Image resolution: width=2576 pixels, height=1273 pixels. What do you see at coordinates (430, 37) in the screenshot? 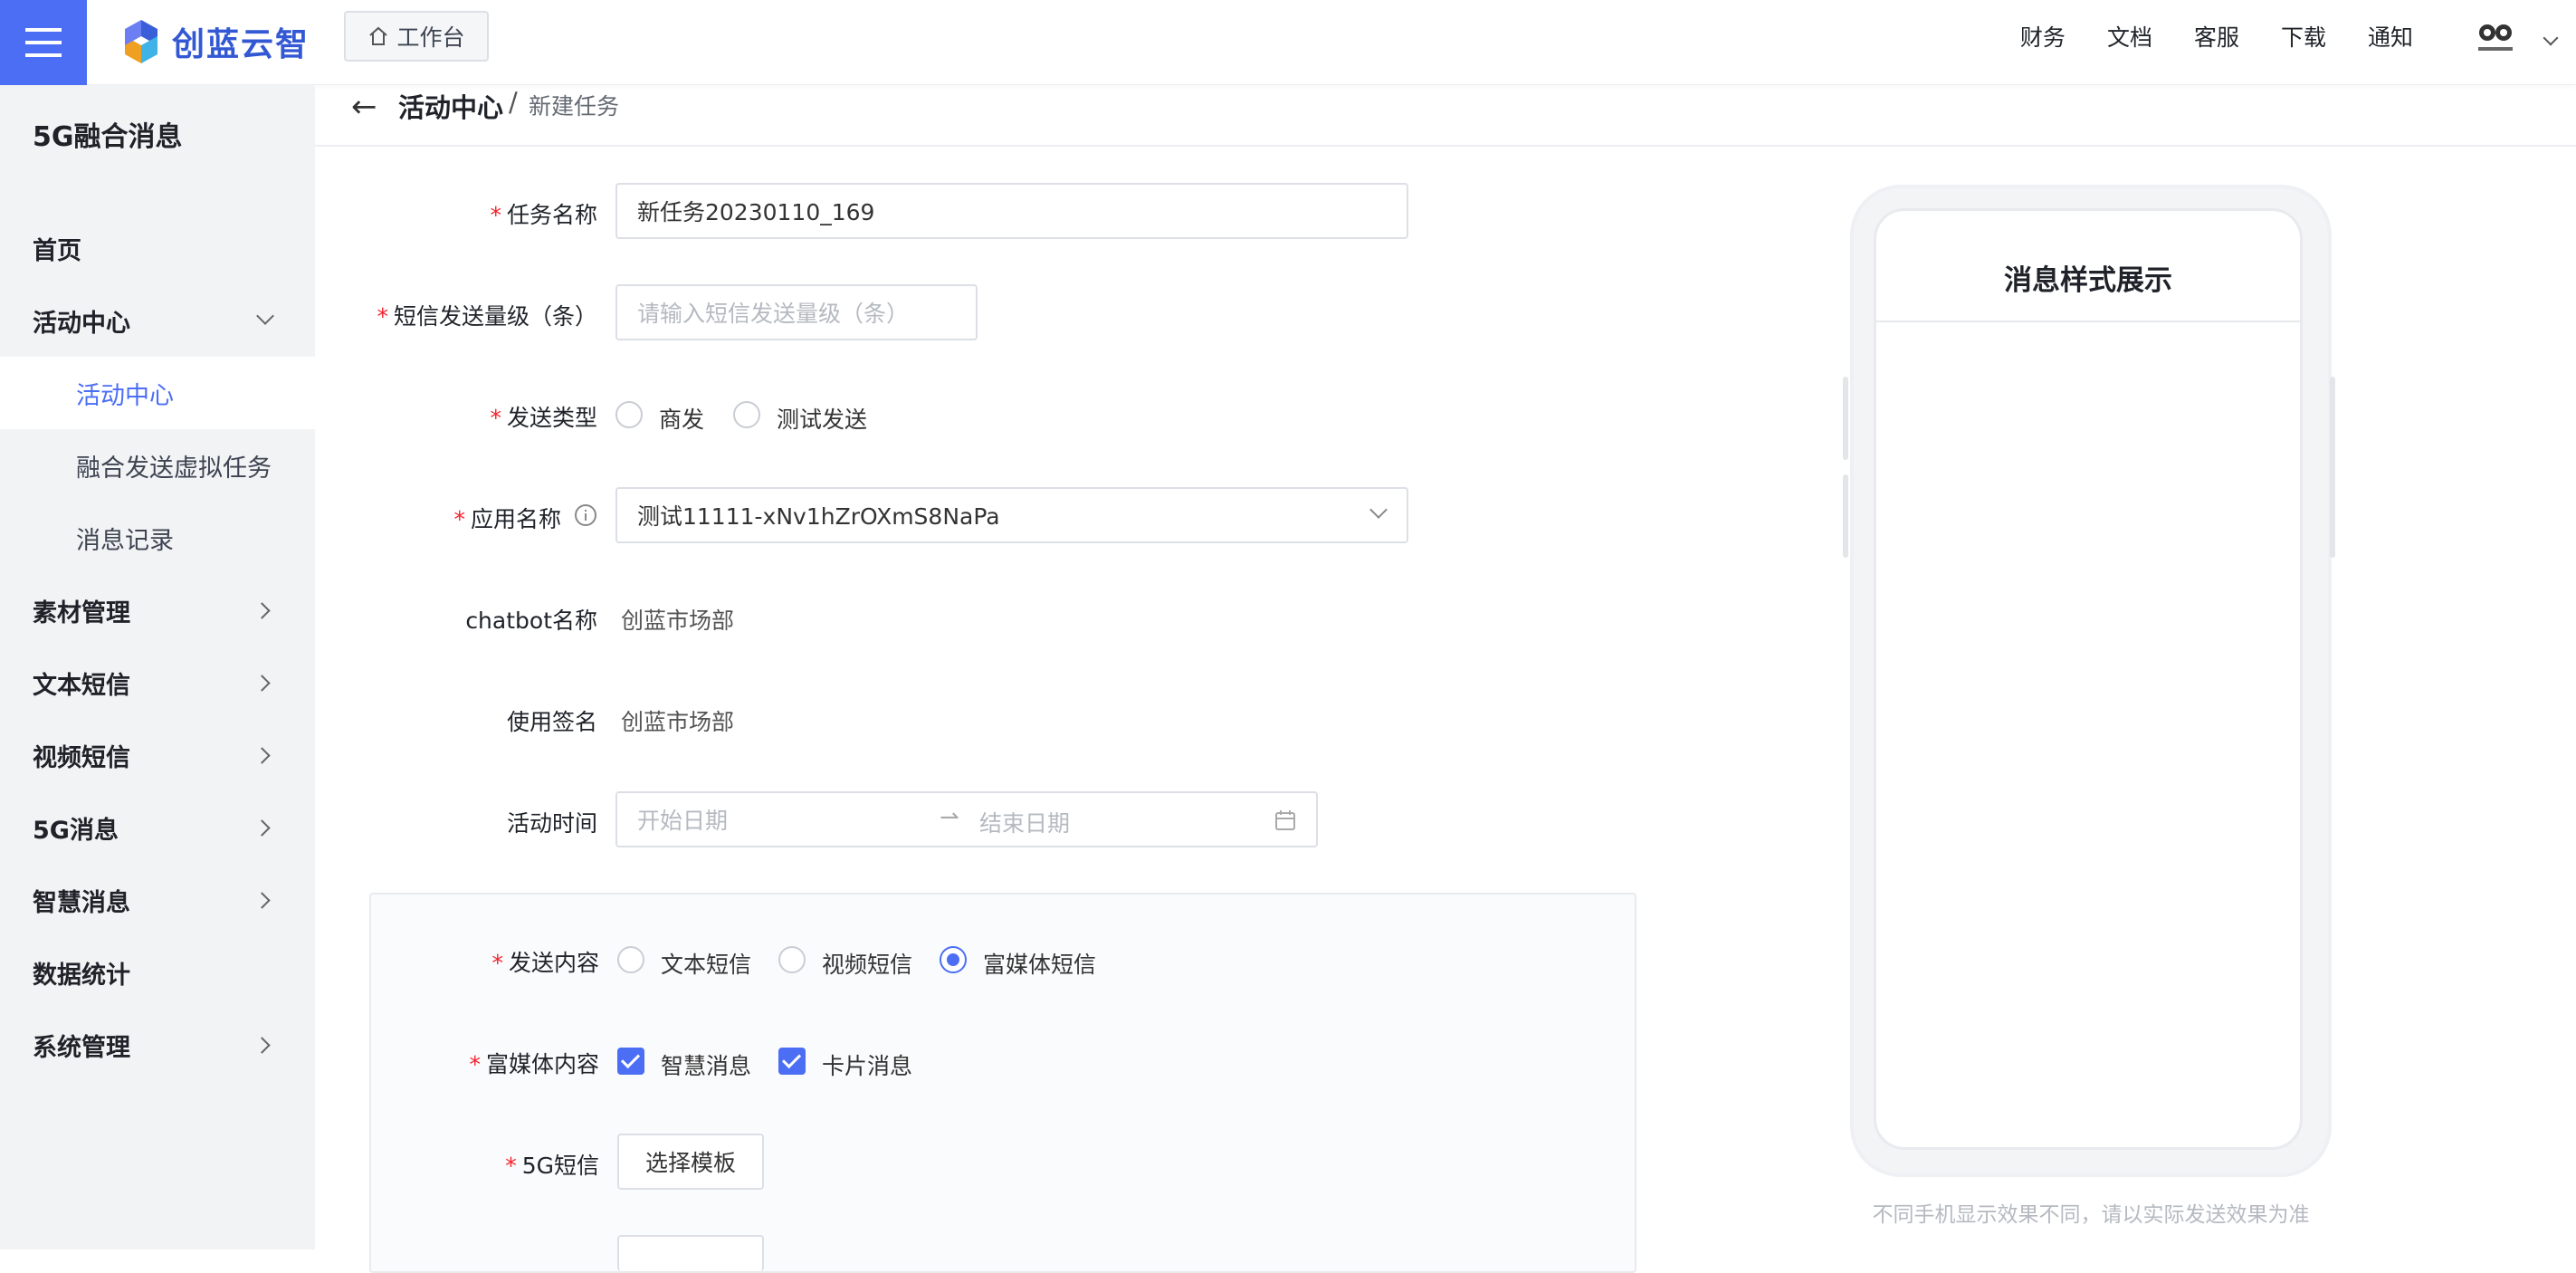
I see `workbench-label: 工作台` at bounding box center [430, 37].